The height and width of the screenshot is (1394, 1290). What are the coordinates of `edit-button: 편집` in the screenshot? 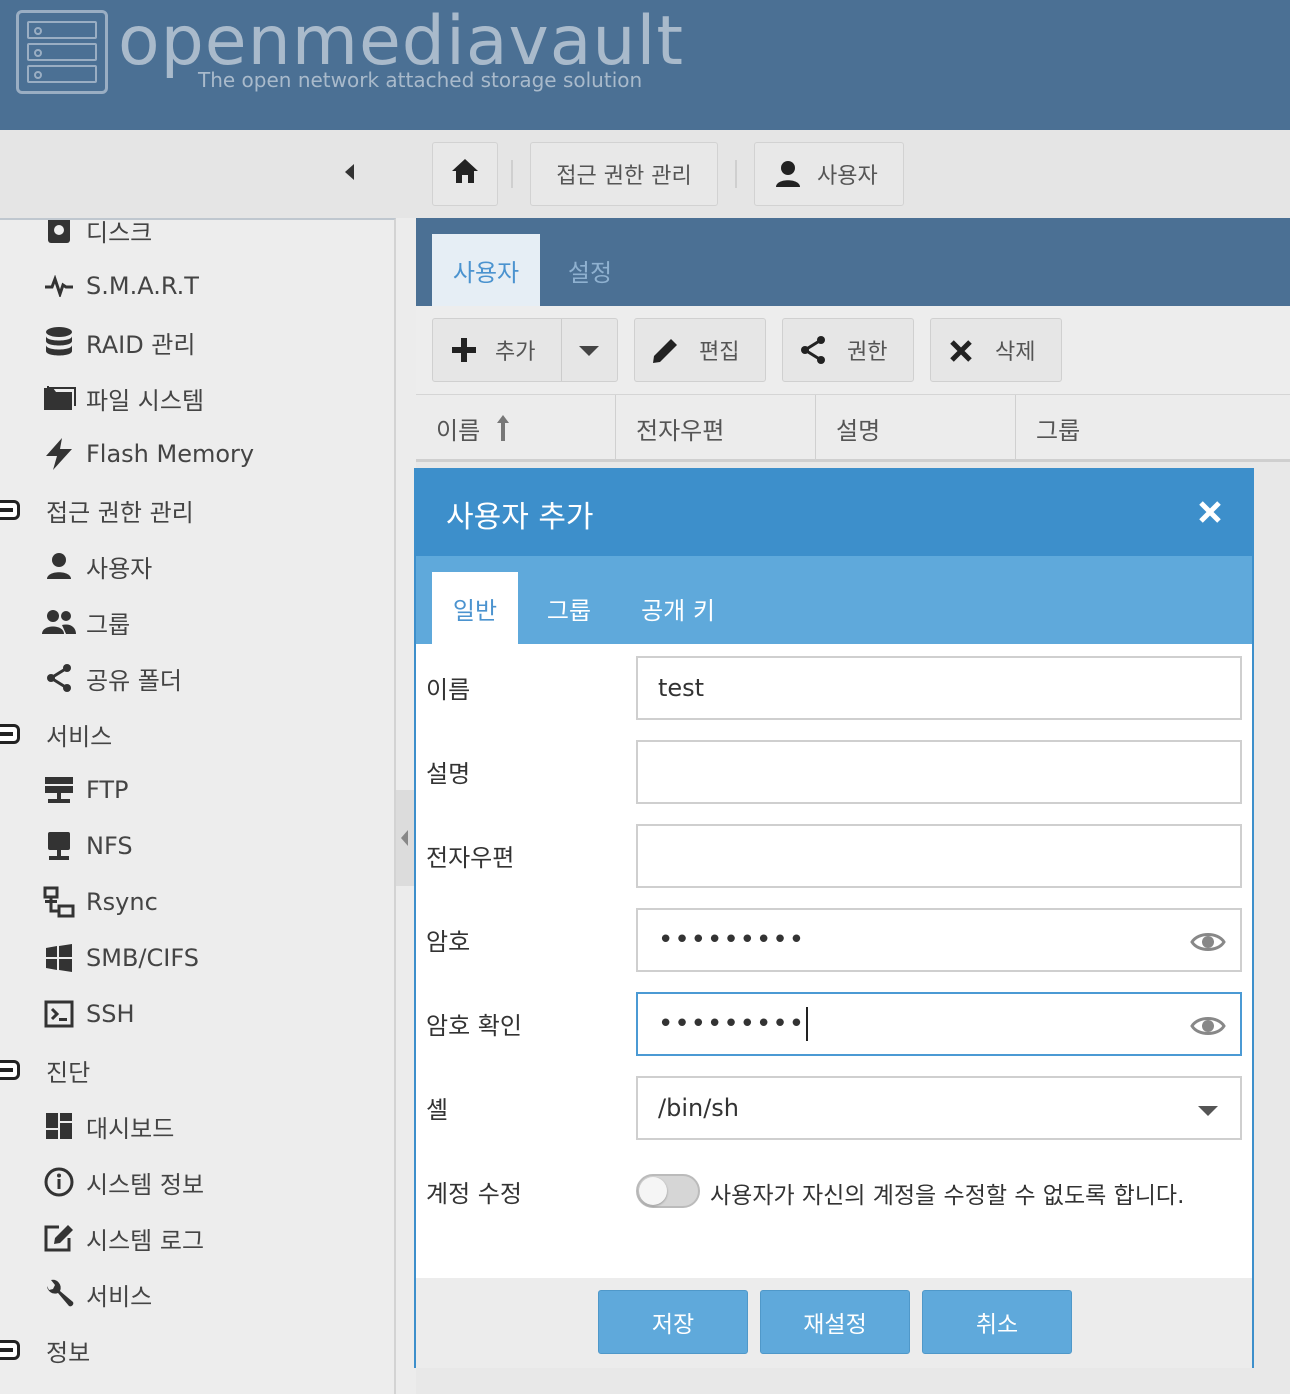 It's located at (700, 350).